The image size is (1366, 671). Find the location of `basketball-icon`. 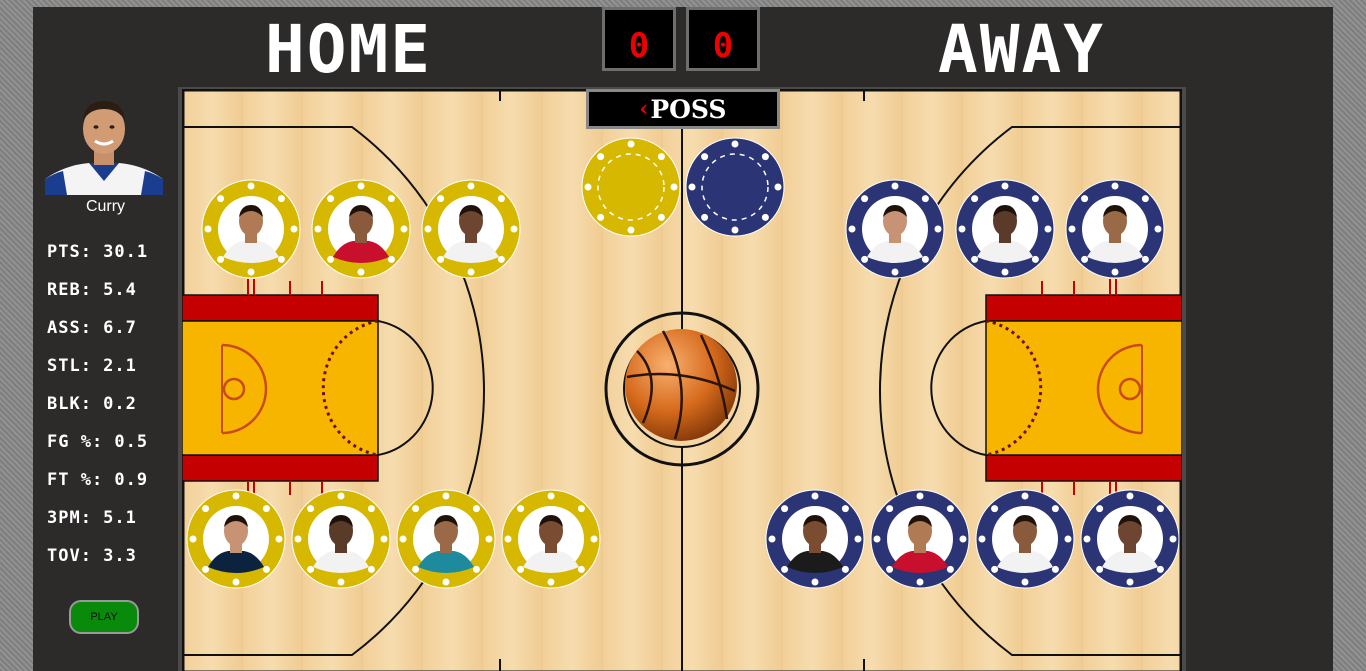

basketball-icon is located at coordinates (681, 385).